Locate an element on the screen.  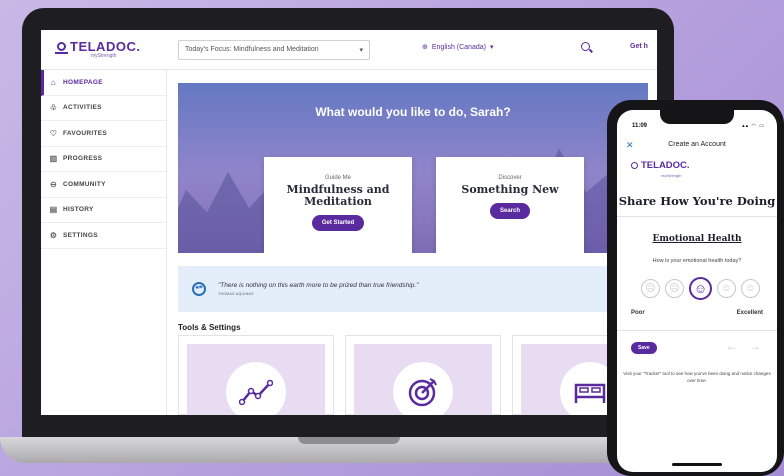
laptop-base is located at coordinates (350, 450).